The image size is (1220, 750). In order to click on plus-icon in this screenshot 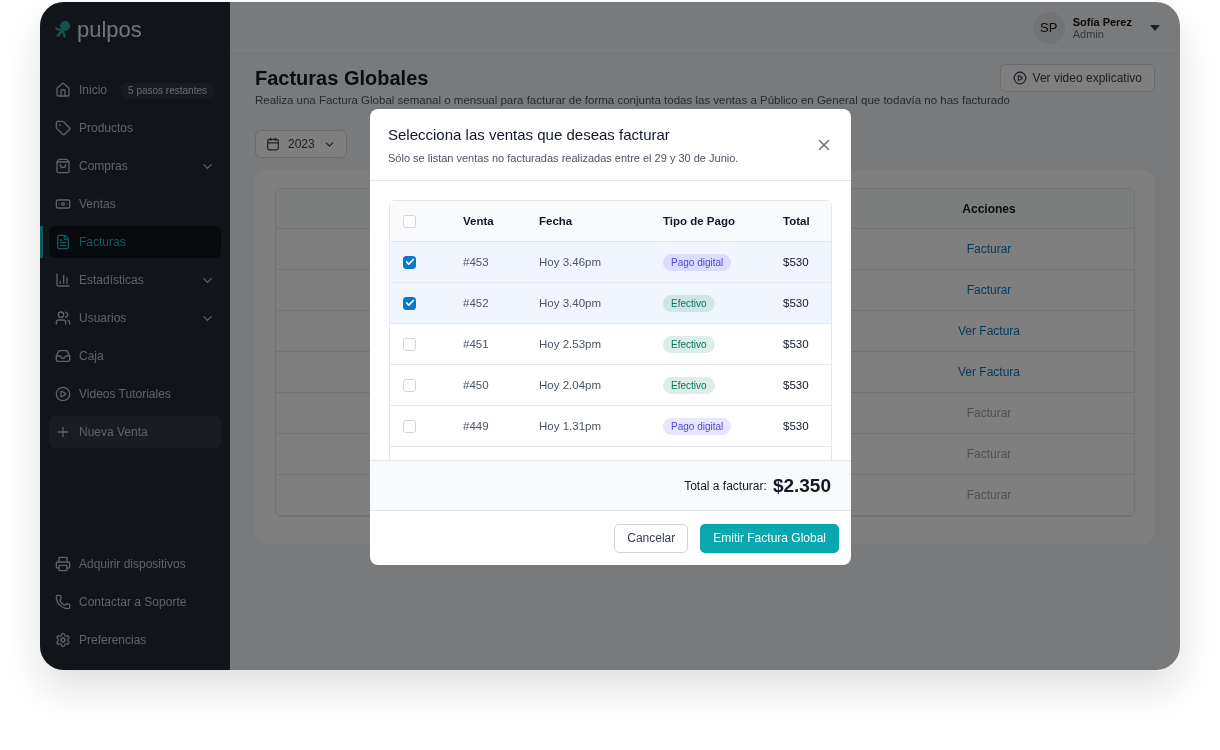, I will do `click(63, 432)`.